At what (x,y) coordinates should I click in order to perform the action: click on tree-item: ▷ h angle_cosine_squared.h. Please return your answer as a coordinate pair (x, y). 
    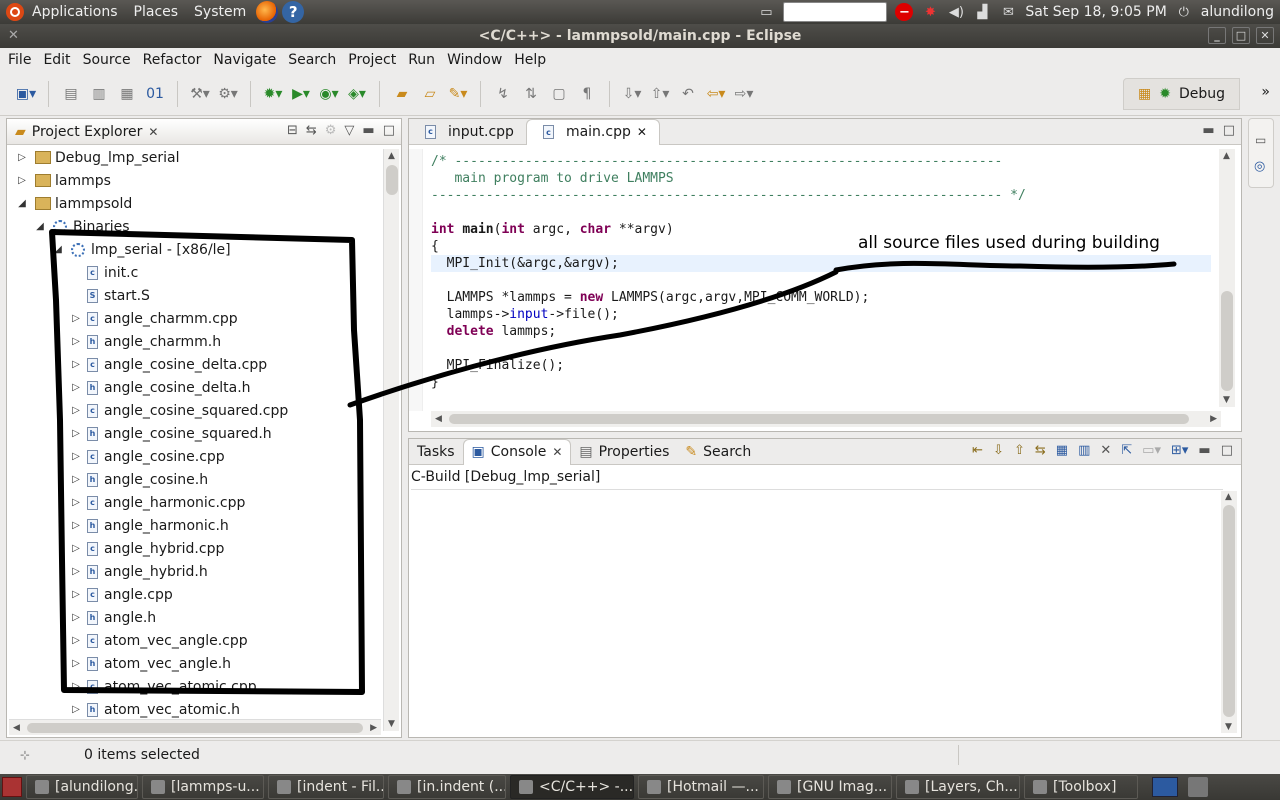
    Looking at the image, I should click on (194, 433).